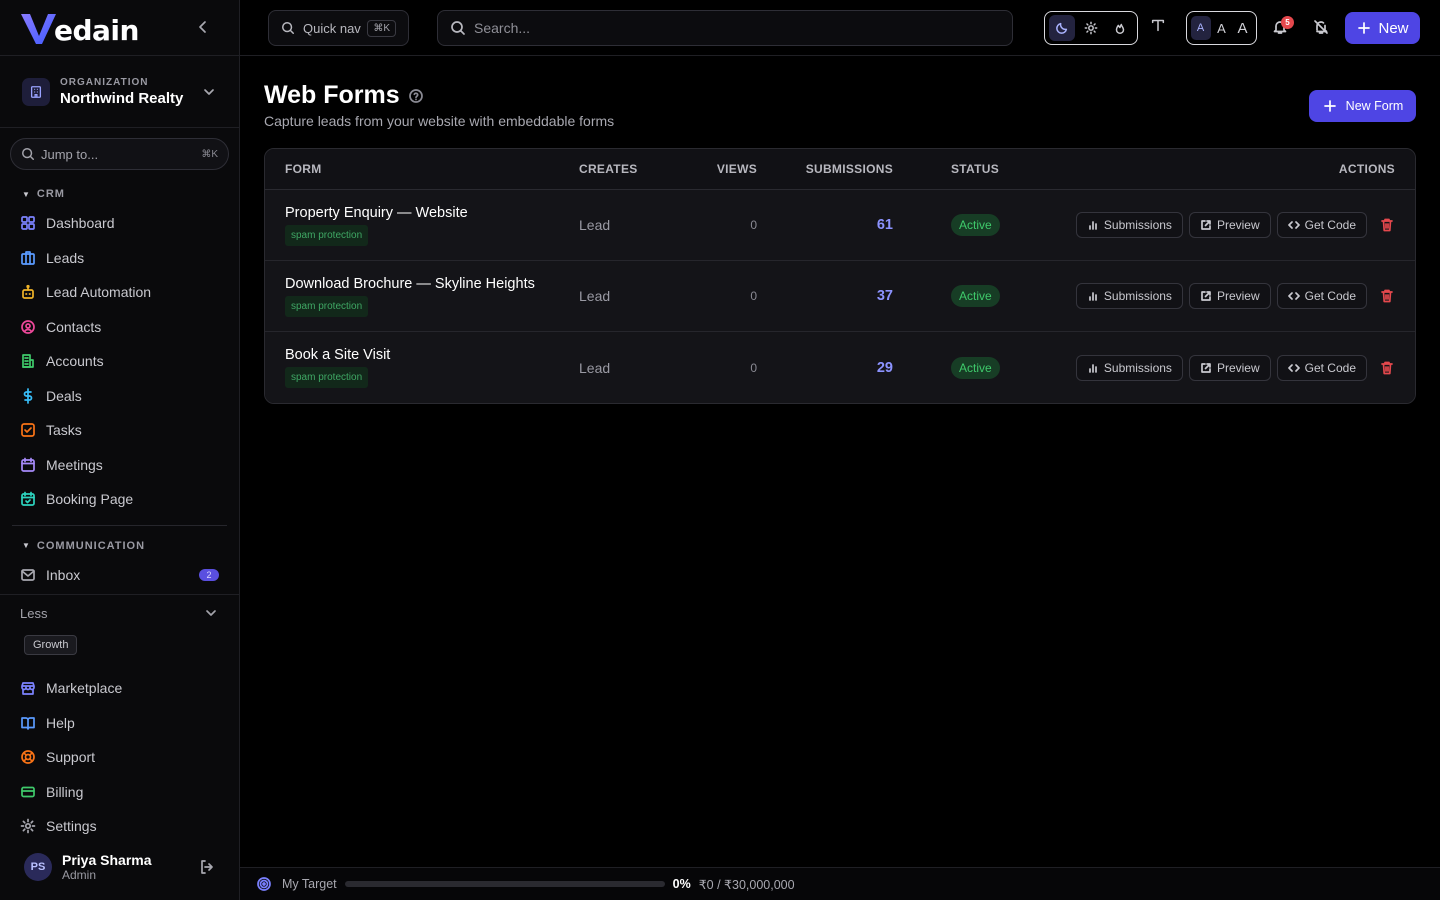  What do you see at coordinates (119, 688) in the screenshot?
I see `sidebar-item-marketplace: Marketplace` at bounding box center [119, 688].